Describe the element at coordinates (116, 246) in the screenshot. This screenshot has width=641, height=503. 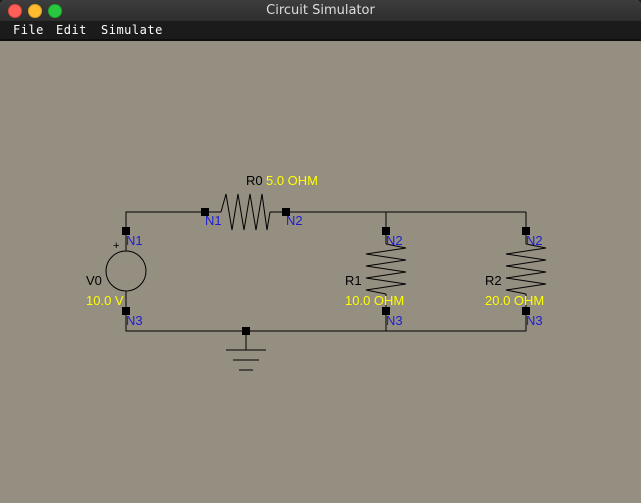
I see `v0-polarity-plus: +` at that location.